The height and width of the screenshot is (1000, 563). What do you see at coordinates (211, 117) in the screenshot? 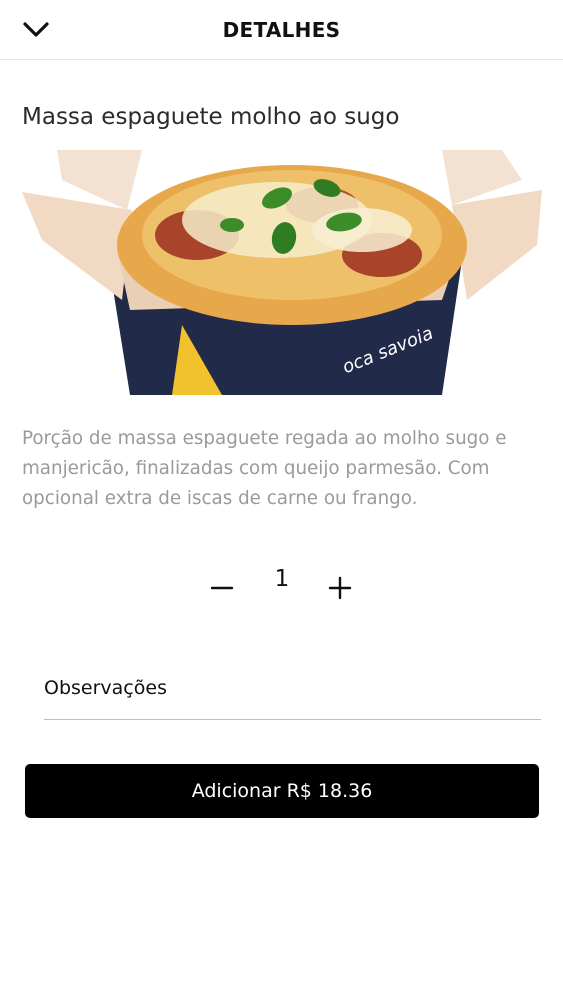
I see `product-title: Massa espaguete molho ao sugo` at bounding box center [211, 117].